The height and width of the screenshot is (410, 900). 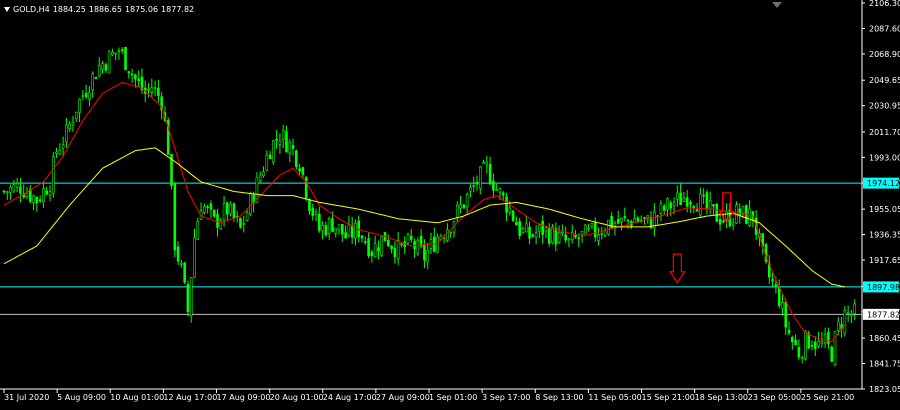 What do you see at coordinates (244, 397) in the screenshot?
I see `time-tick-label: 17 Aug 09:00` at bounding box center [244, 397].